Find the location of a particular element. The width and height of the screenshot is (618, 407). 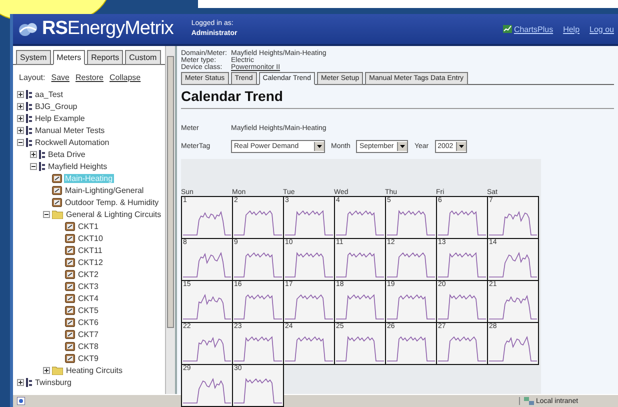

tree-item: CKT8 is located at coordinates (88, 346).